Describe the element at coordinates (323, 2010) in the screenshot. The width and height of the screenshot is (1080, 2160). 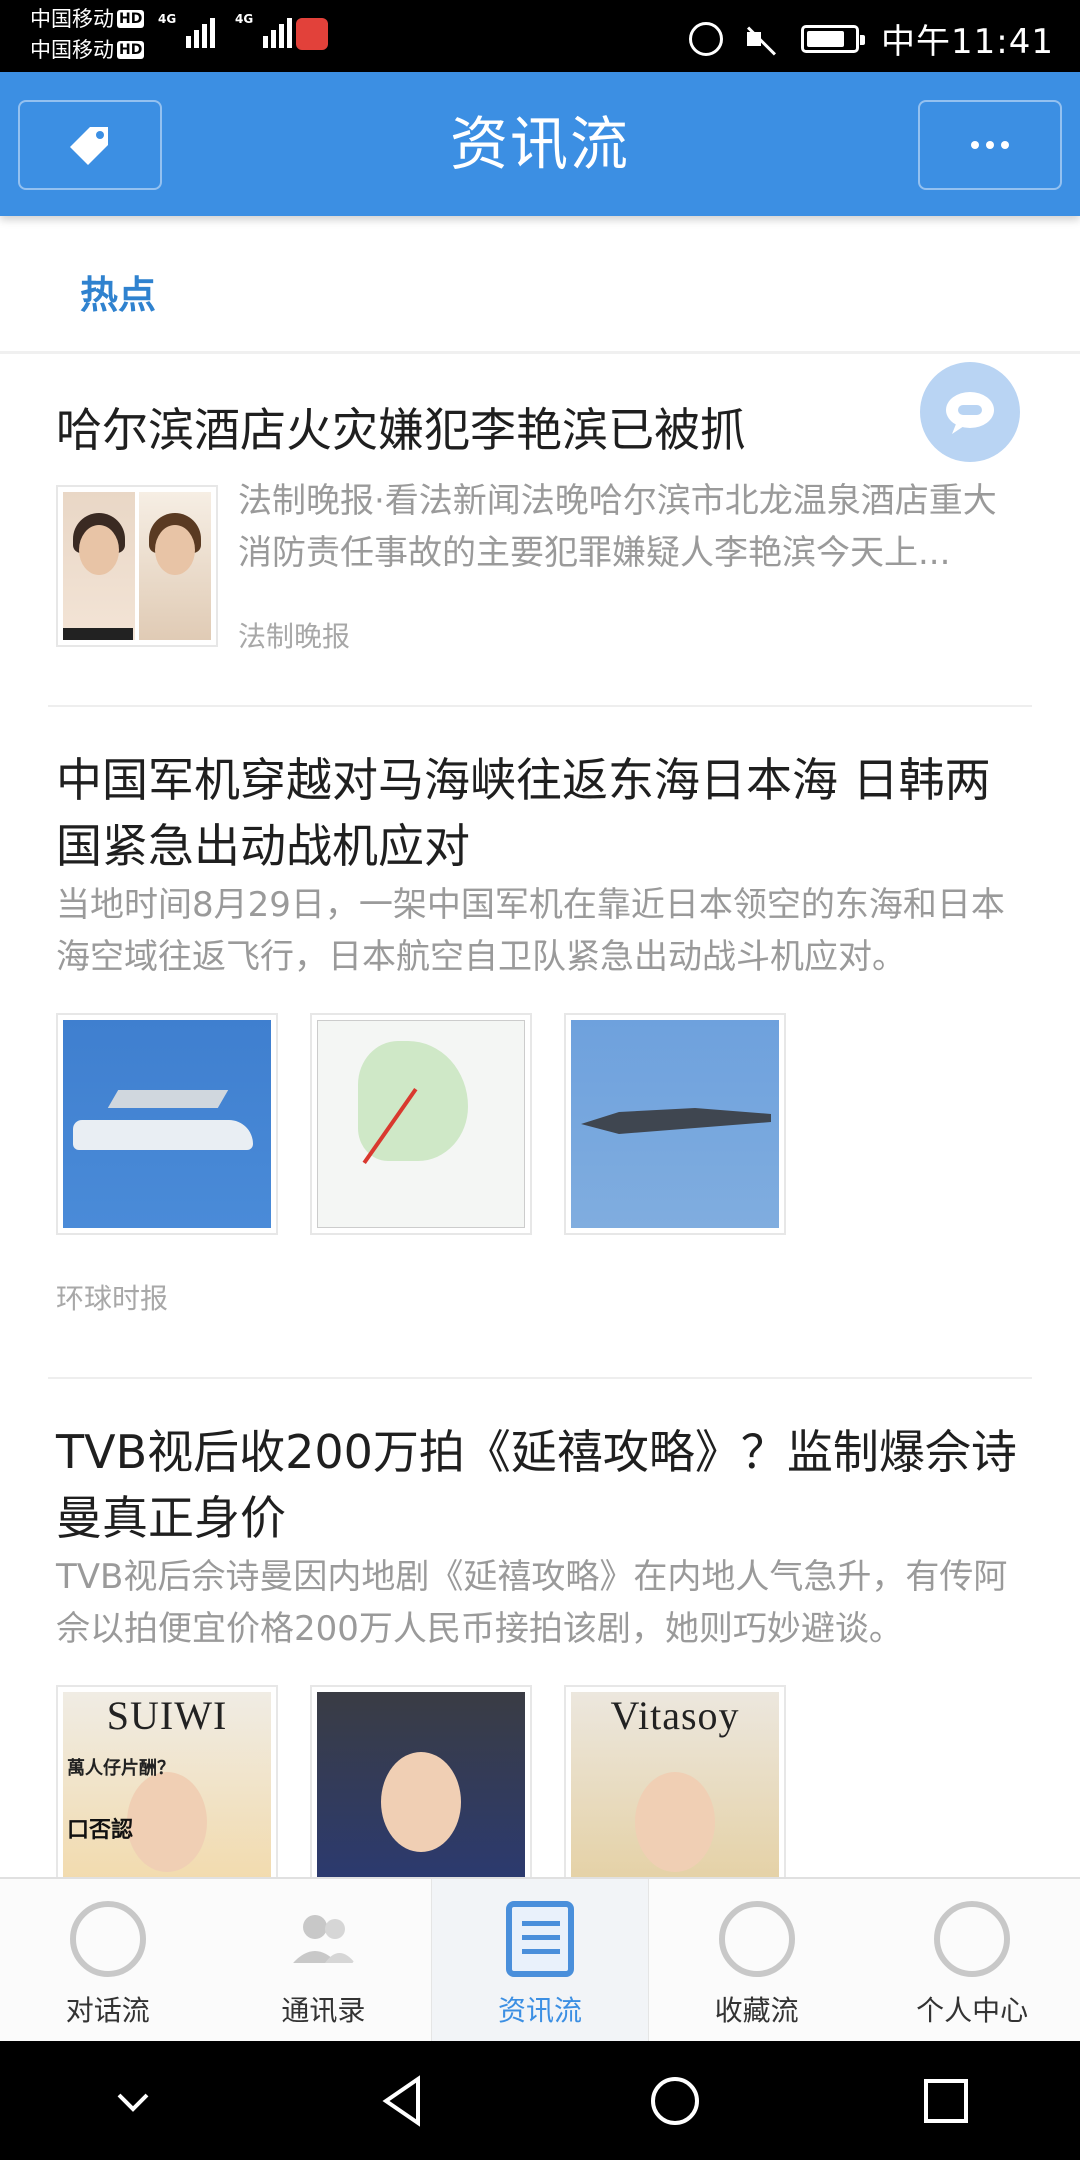
I see `nav-label: 通讯录` at that location.